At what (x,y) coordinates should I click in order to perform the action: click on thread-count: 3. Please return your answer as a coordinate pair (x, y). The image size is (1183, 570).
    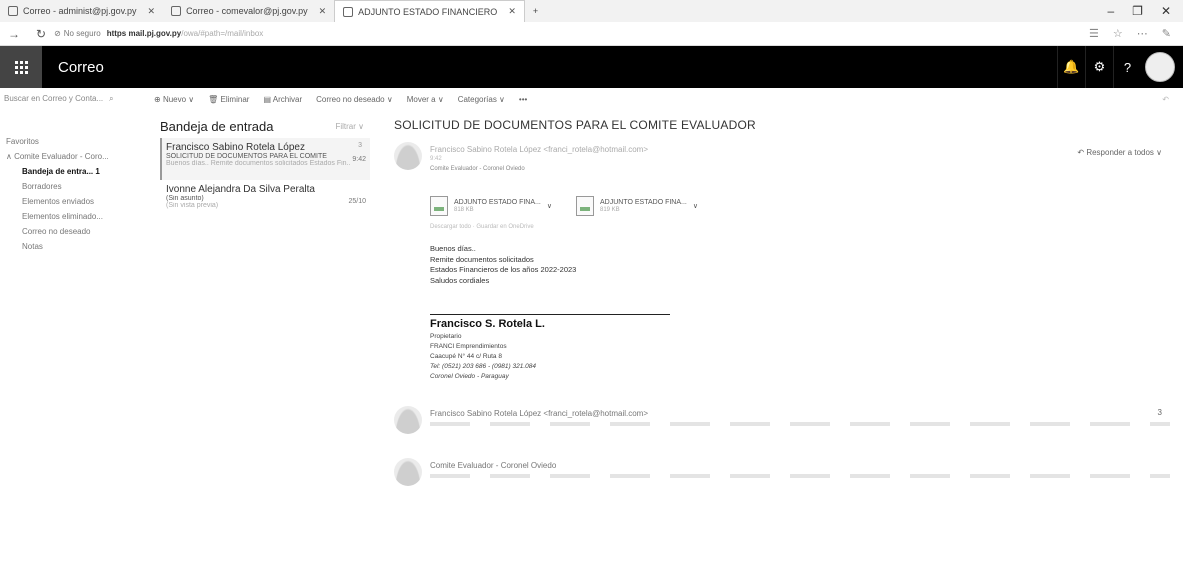
    Looking at the image, I should click on (360, 145).